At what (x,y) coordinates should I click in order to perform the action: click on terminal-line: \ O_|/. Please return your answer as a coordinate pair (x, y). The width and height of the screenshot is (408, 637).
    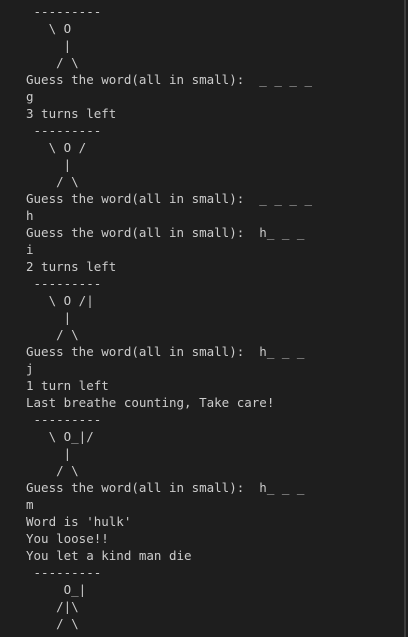
    Looking at the image, I should click on (60, 436).